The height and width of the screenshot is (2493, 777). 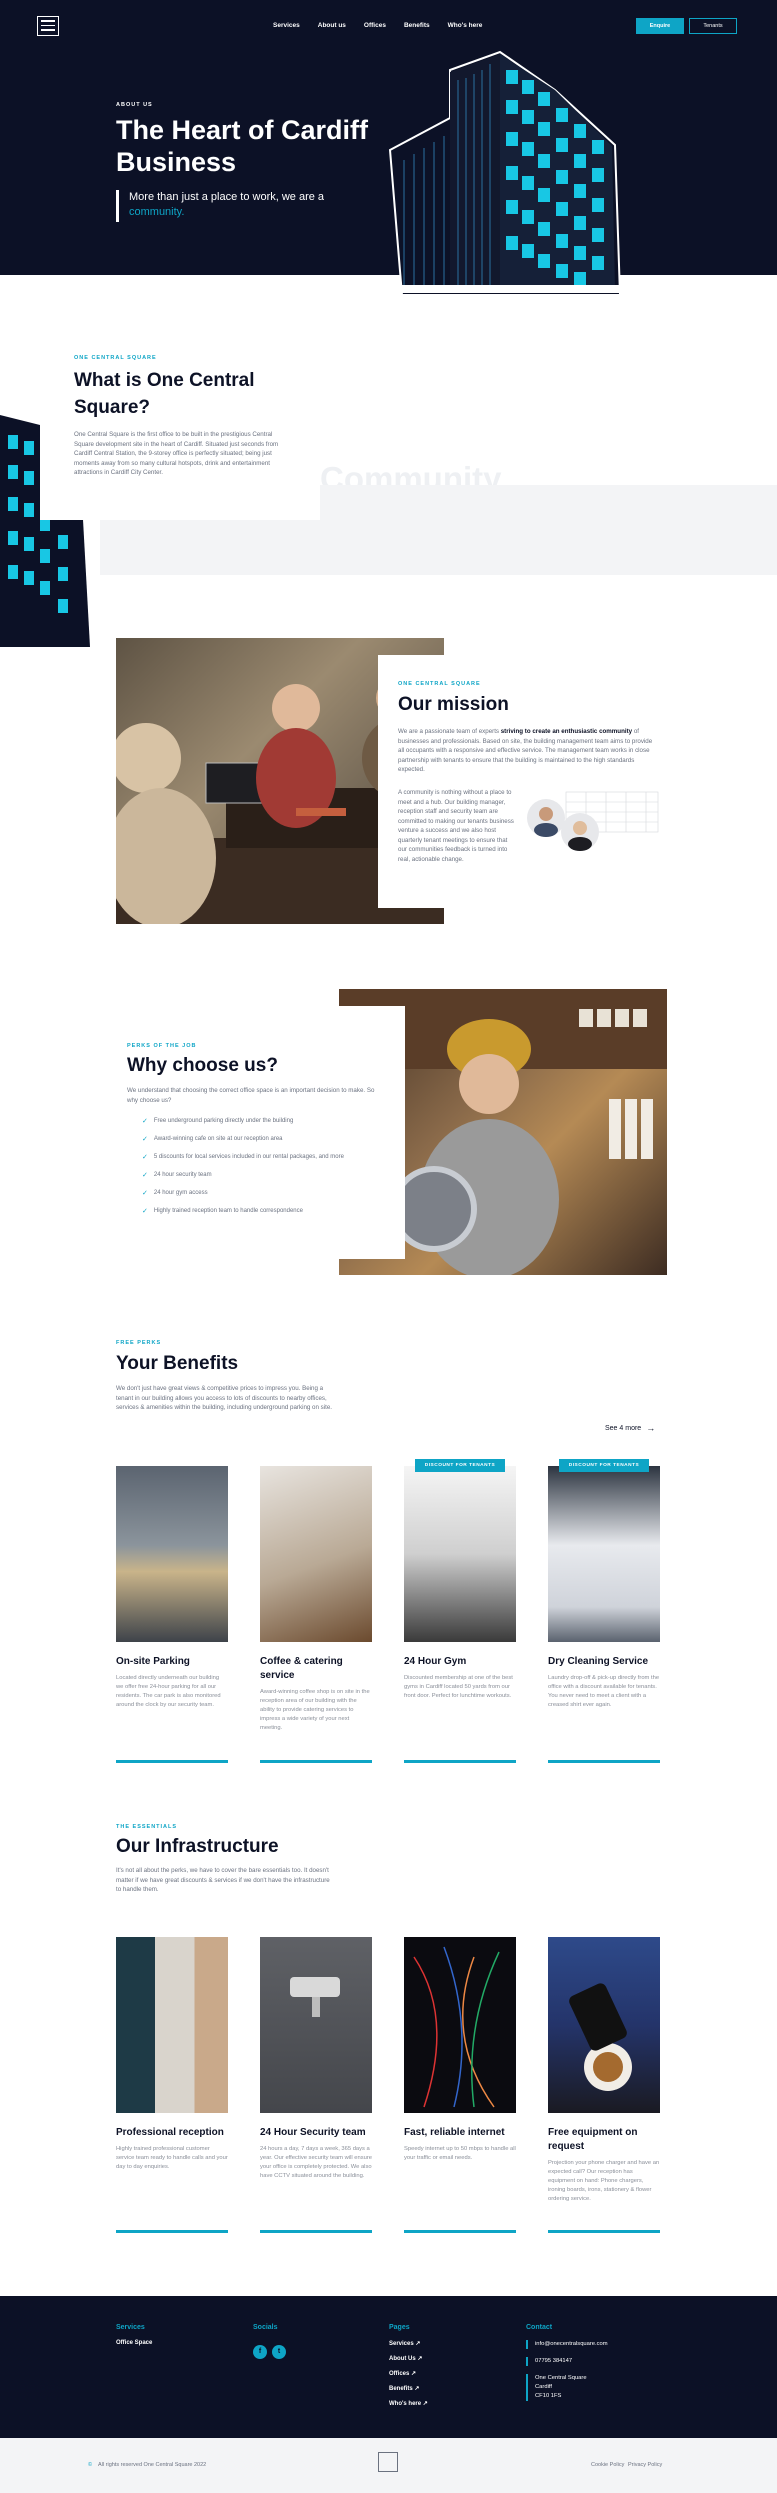 What do you see at coordinates (202, 1065) in the screenshot?
I see `why-title: Why choose us?` at bounding box center [202, 1065].